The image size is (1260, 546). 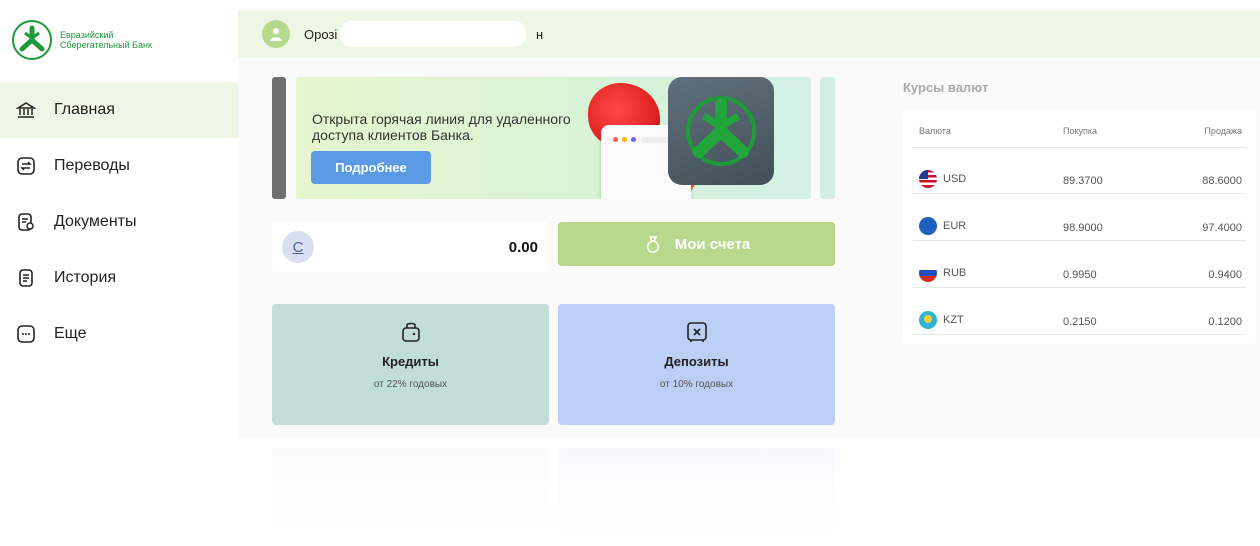 I want to click on deposits-title: Депозиты, so click(x=696, y=361).